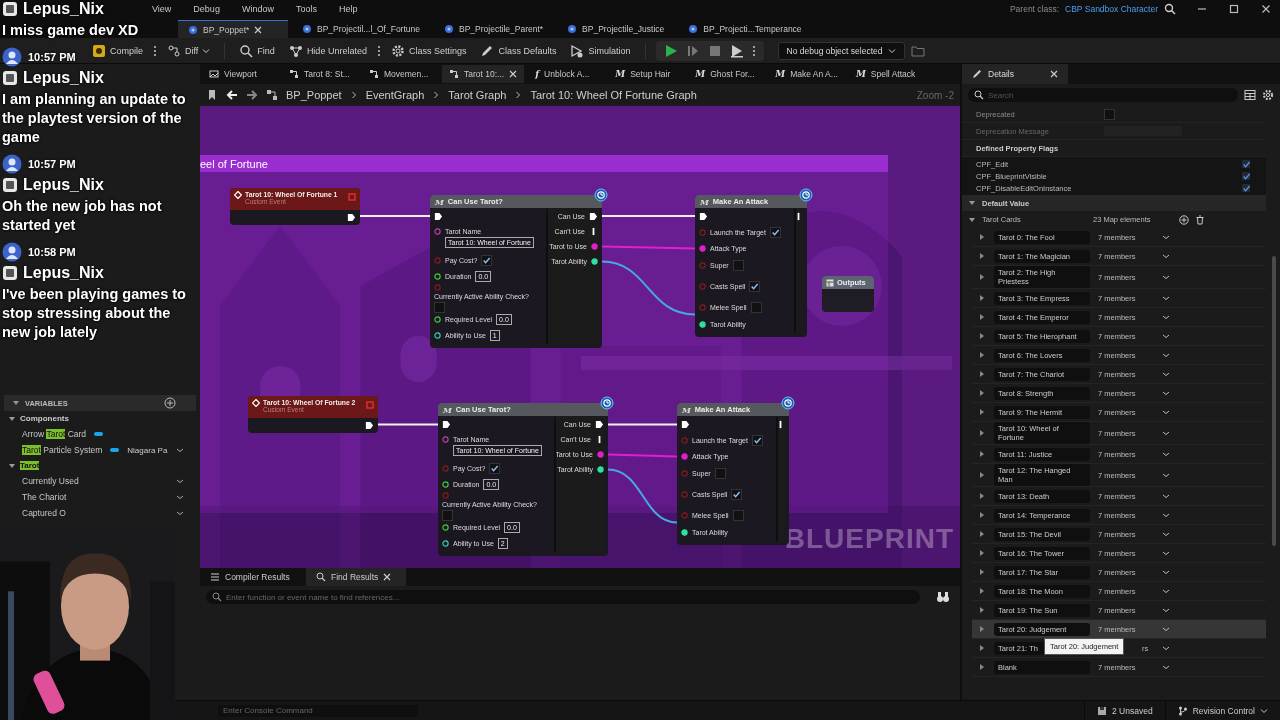  I want to click on binoculars-icon, so click(943, 597).